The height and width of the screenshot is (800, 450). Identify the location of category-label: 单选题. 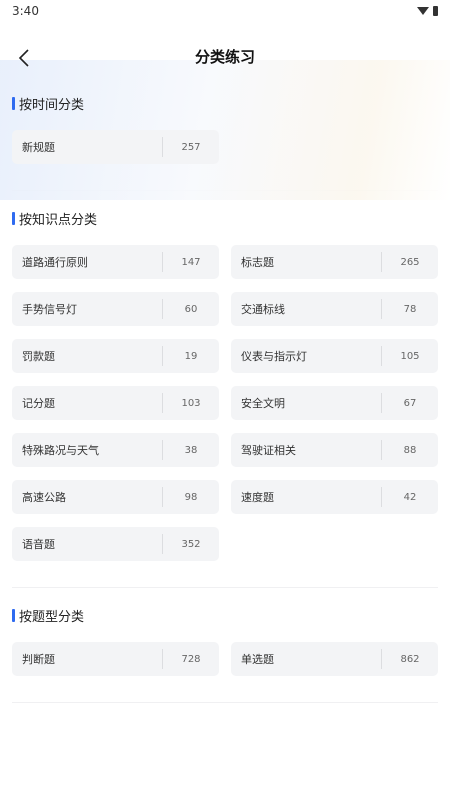
(257, 659).